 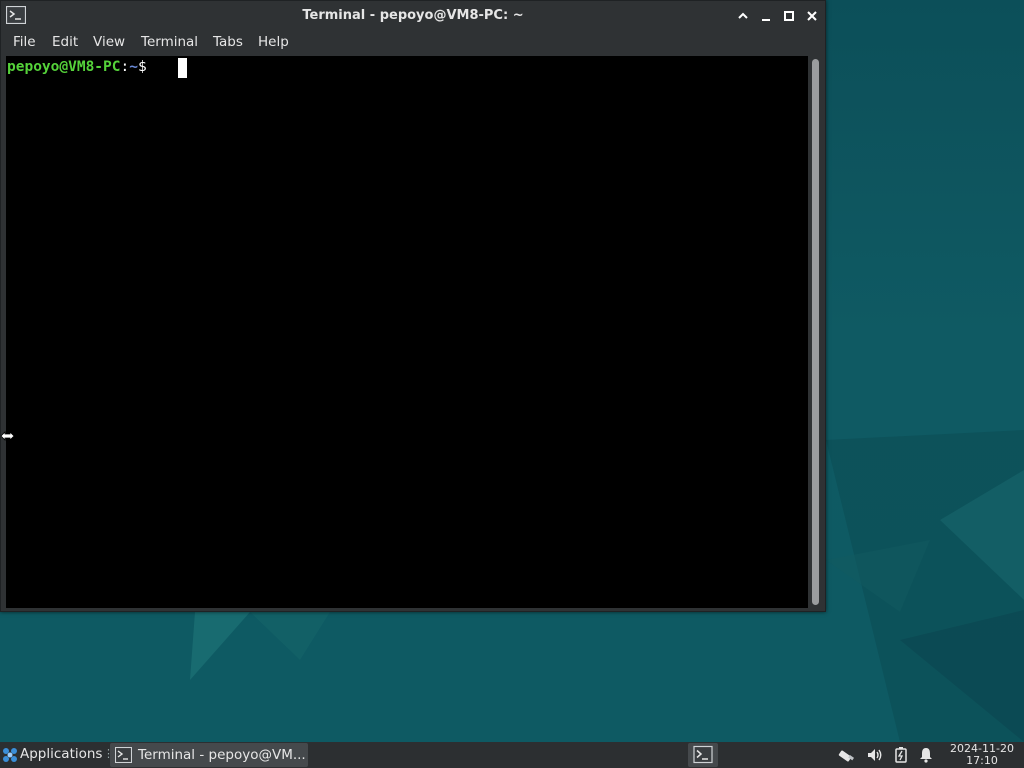 I want to click on taskbar-clock: 2024-11-20 17:10, so click(x=982, y=755).